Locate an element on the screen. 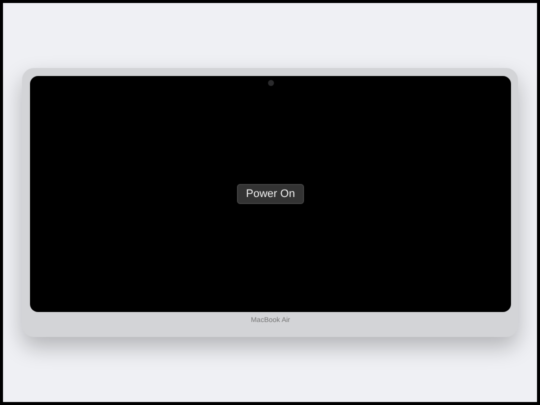  camera-icon is located at coordinates (271, 83).